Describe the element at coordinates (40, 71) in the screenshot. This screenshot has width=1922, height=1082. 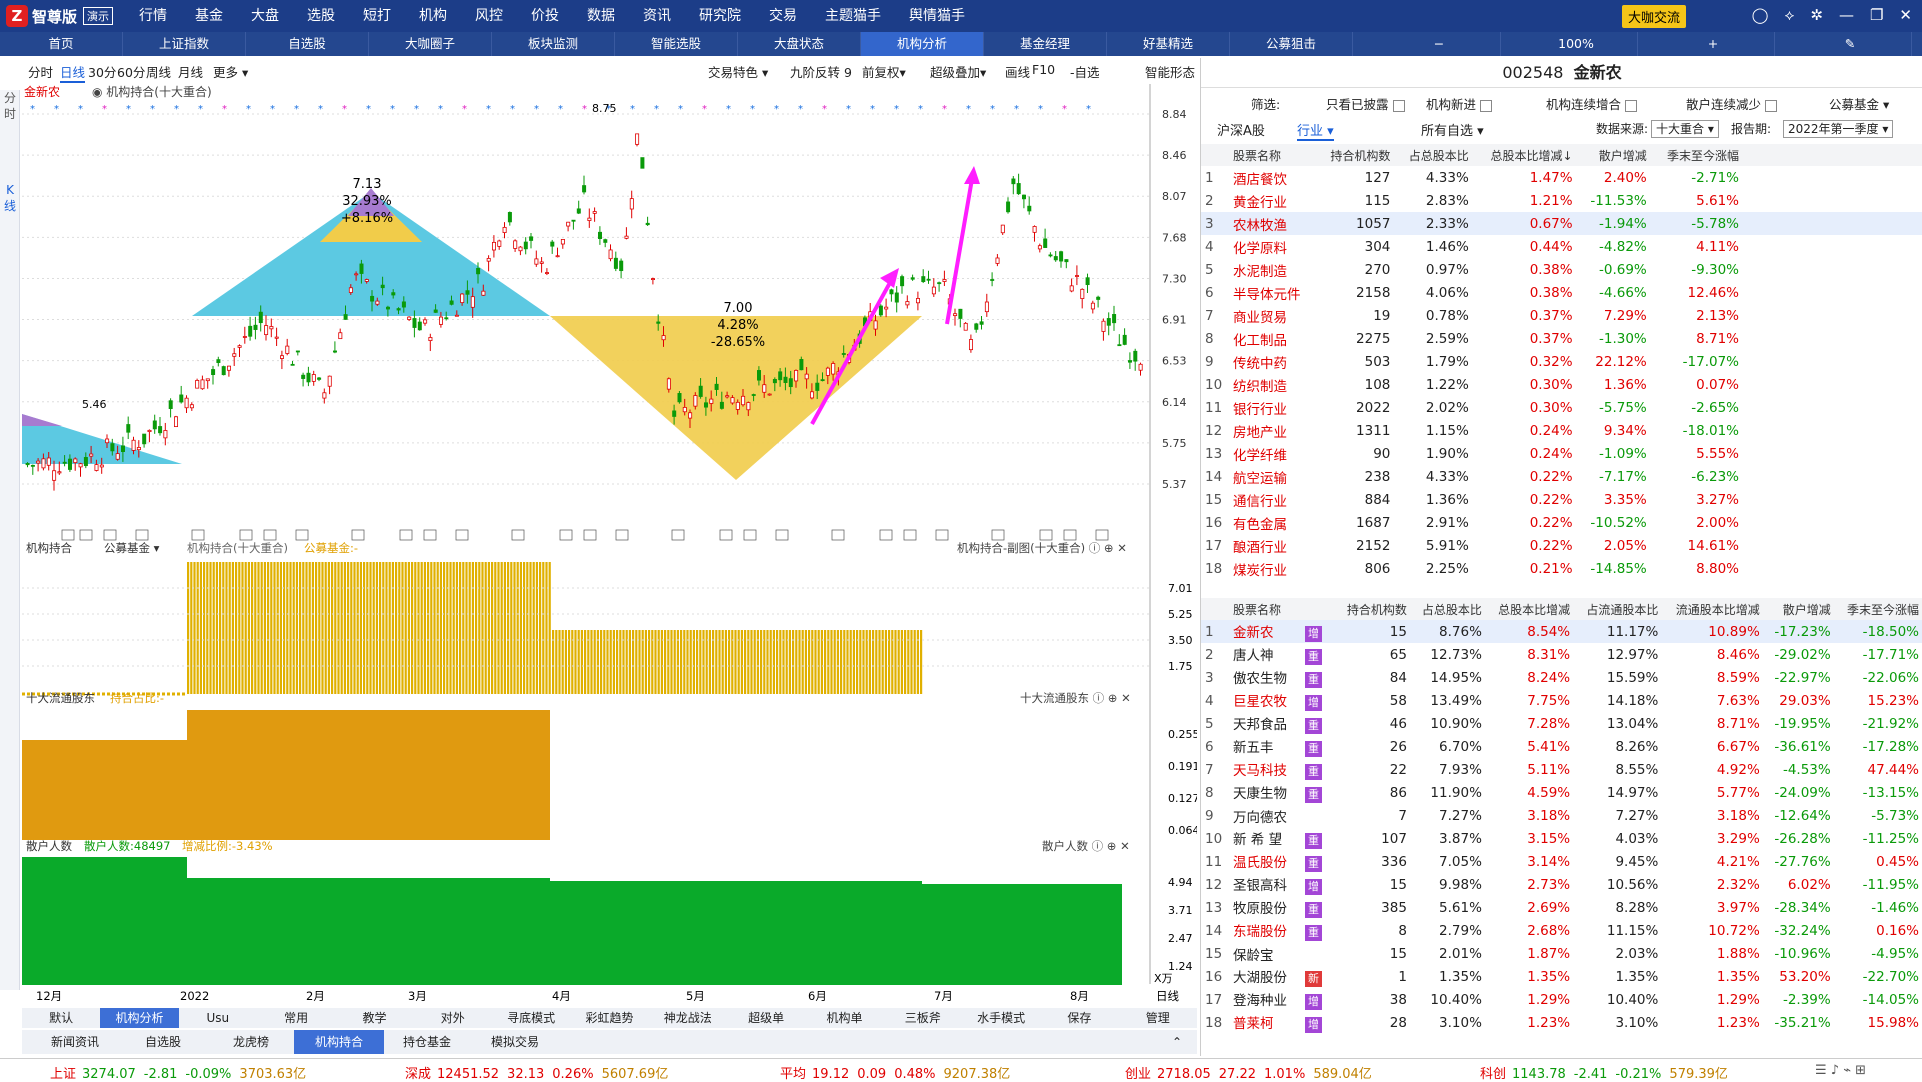
I see `period-0: 分时` at that location.